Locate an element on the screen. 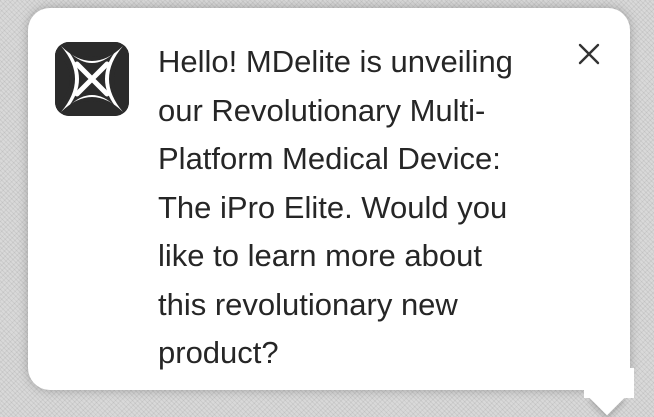  close-button is located at coordinates (589, 54).